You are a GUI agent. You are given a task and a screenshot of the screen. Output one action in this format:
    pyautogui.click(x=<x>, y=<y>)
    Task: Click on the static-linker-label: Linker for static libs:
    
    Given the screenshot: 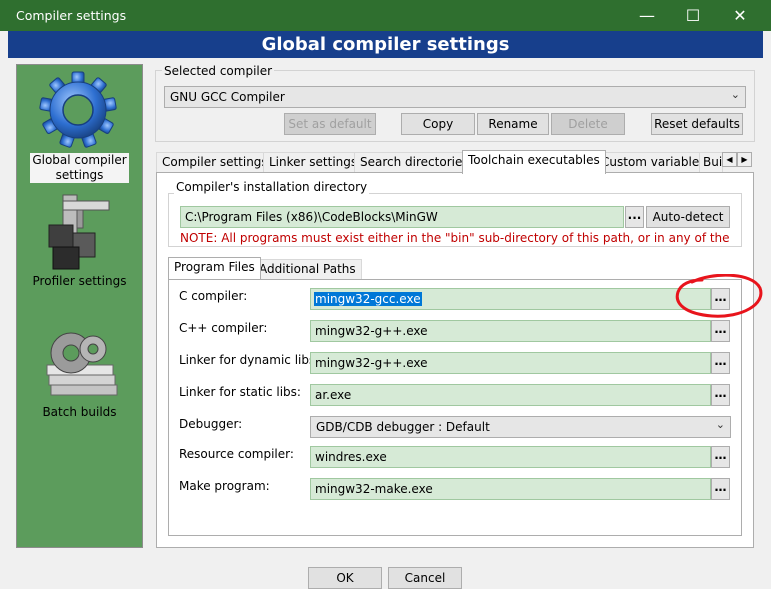 What is the action you would take?
    pyautogui.click(x=240, y=392)
    